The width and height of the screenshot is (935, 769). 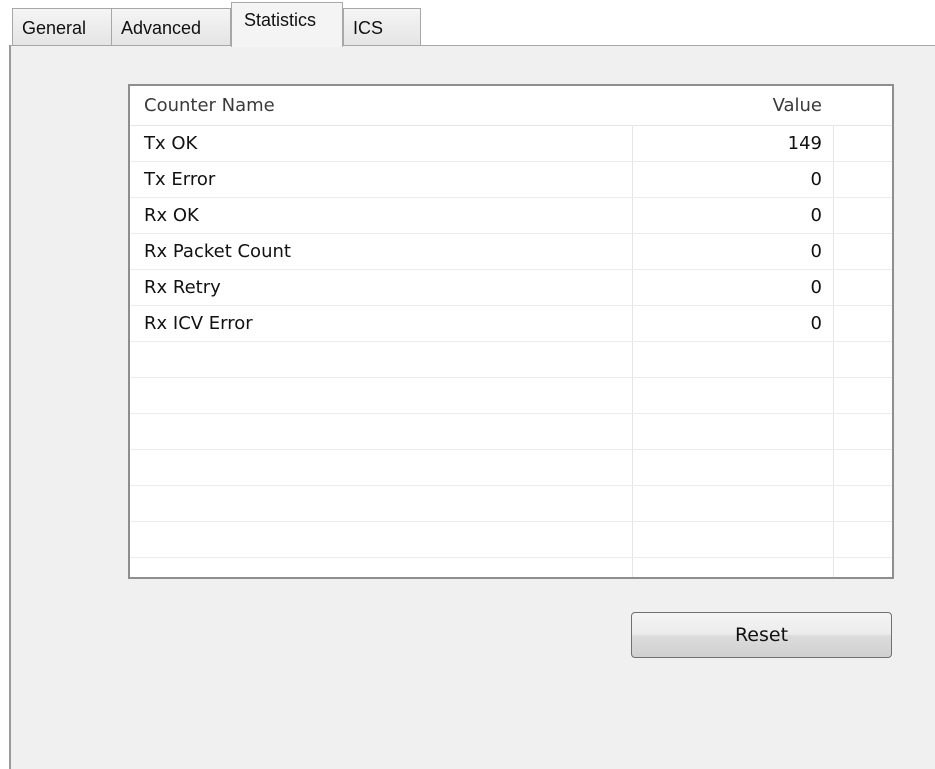 I want to click on table-row: Rx Packet Count 0, so click(x=511, y=252).